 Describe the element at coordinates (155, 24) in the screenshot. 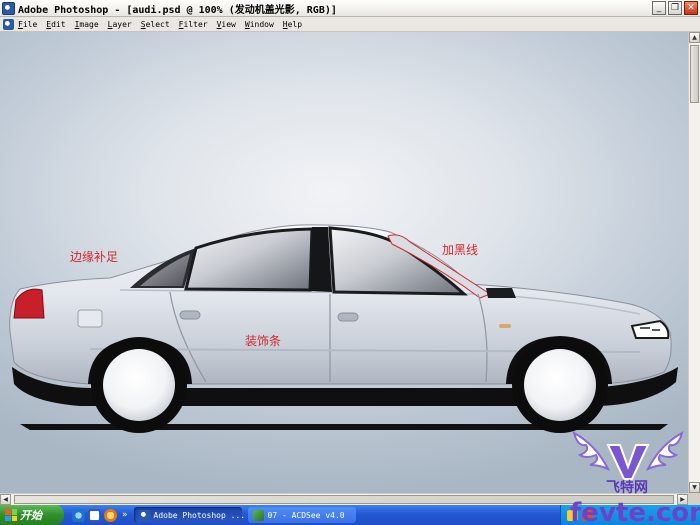

I see `menu-select: Select` at that location.